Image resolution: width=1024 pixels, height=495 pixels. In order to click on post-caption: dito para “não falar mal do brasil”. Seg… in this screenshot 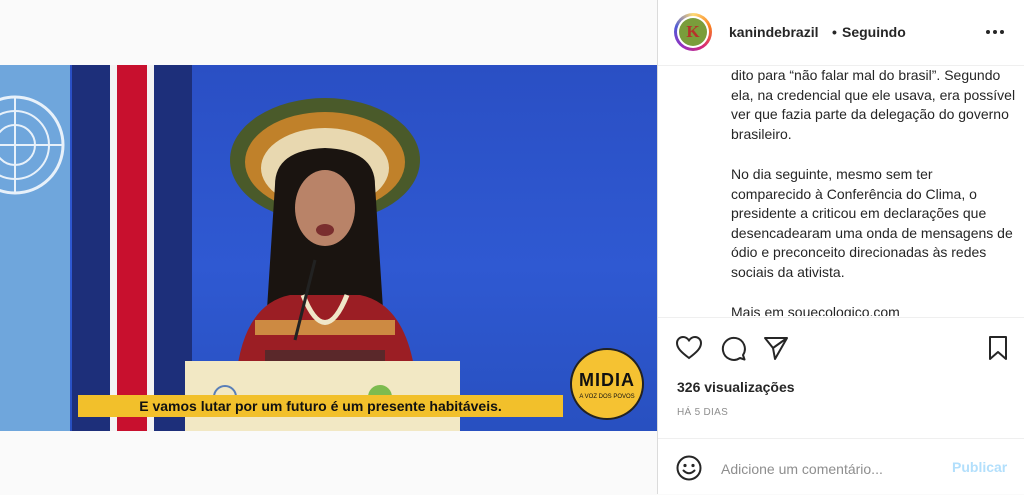, I will do `click(873, 191)`.